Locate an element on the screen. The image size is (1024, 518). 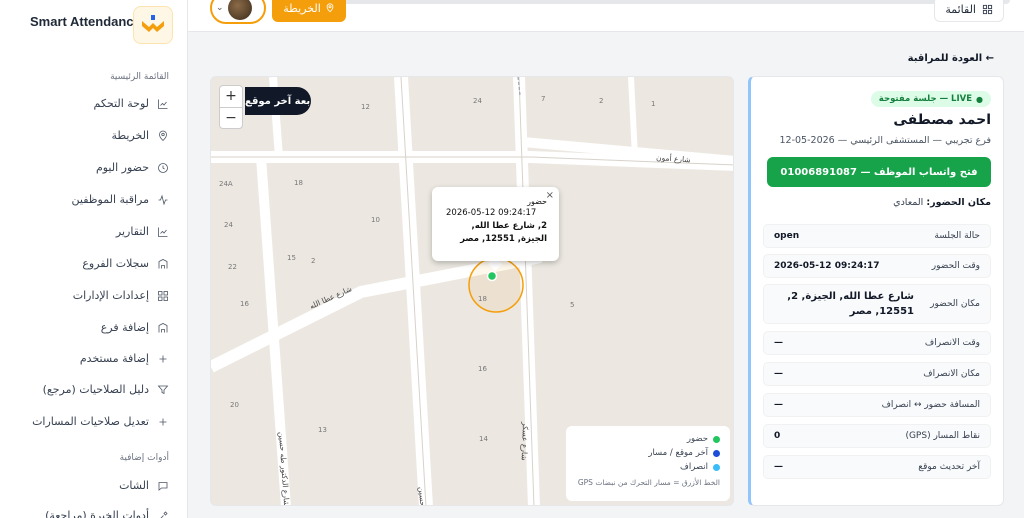
svg-text: 7 is located at coordinates (543, 99).